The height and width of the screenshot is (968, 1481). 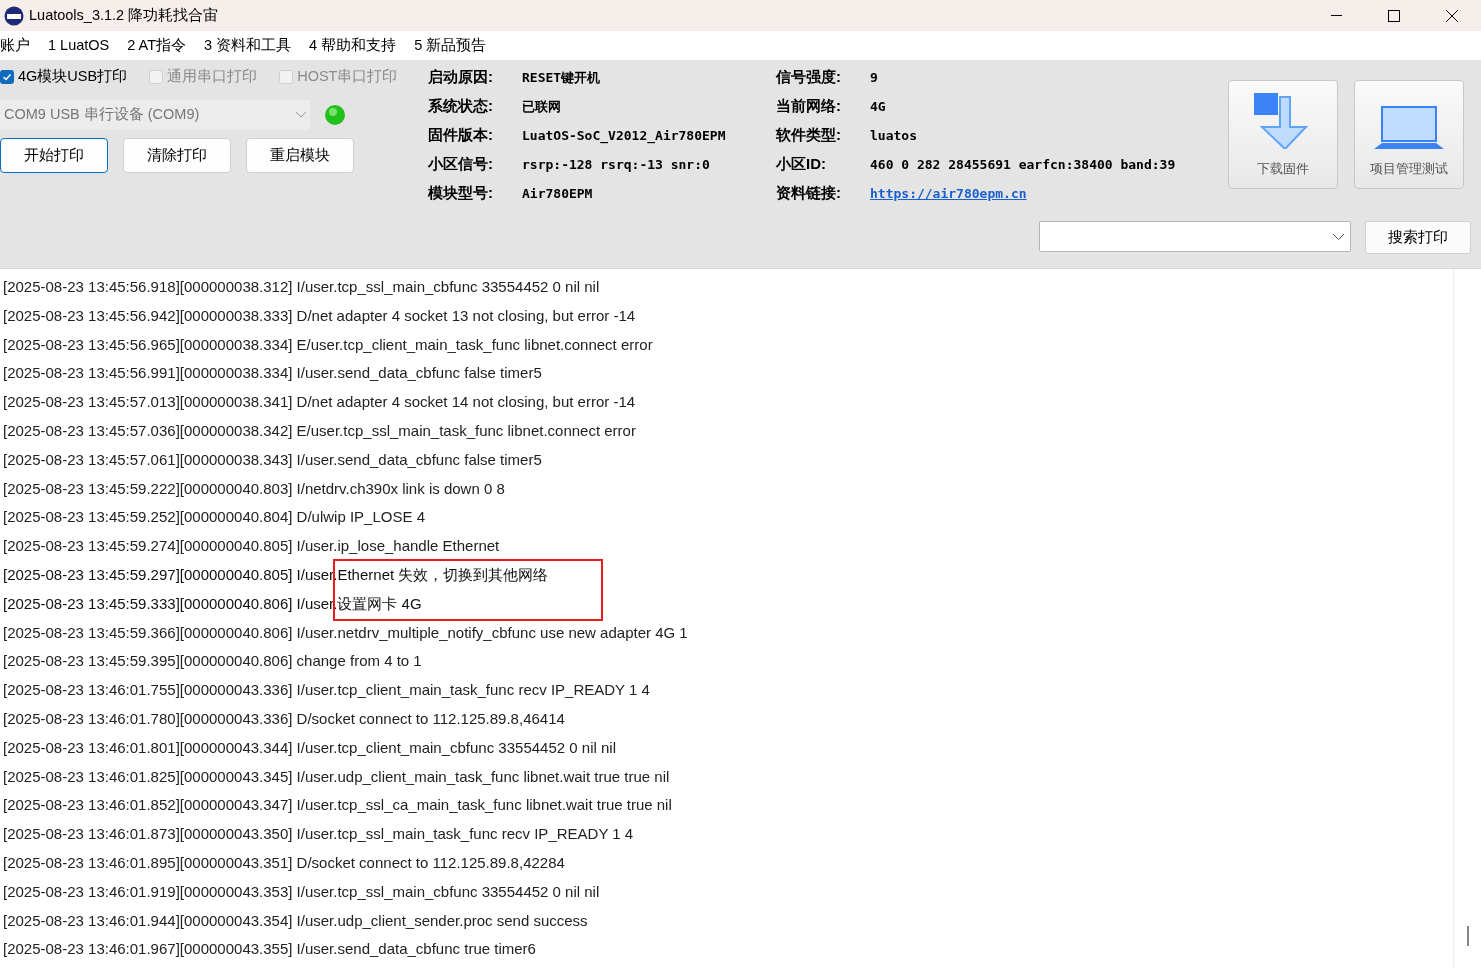 I want to click on menu-item: 账户, so click(x=15, y=45).